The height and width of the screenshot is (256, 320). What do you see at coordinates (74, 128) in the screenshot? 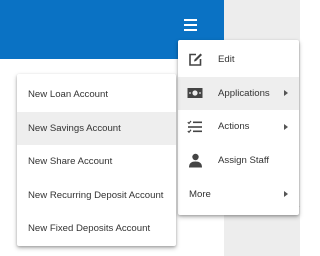
I see `submenu-item-label: New Savings Account` at bounding box center [74, 128].